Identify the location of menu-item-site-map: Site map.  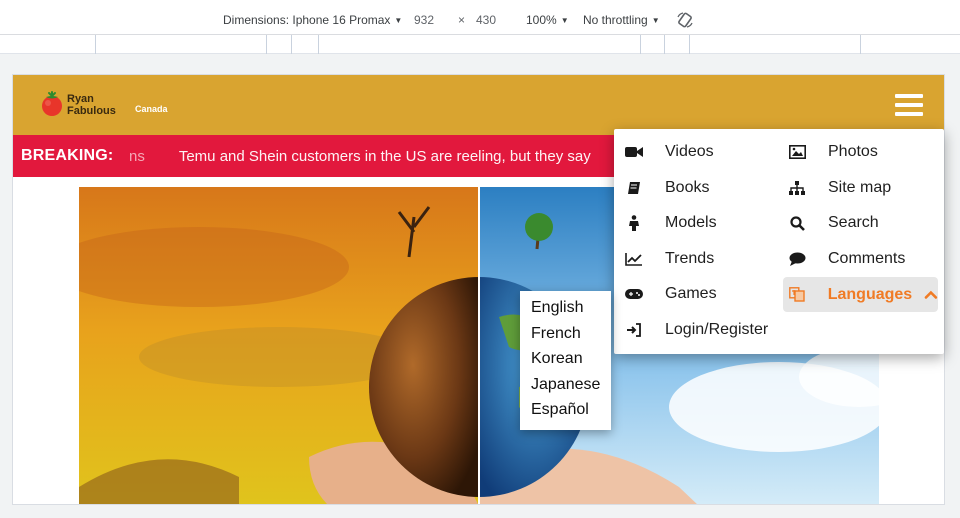
(839, 188).